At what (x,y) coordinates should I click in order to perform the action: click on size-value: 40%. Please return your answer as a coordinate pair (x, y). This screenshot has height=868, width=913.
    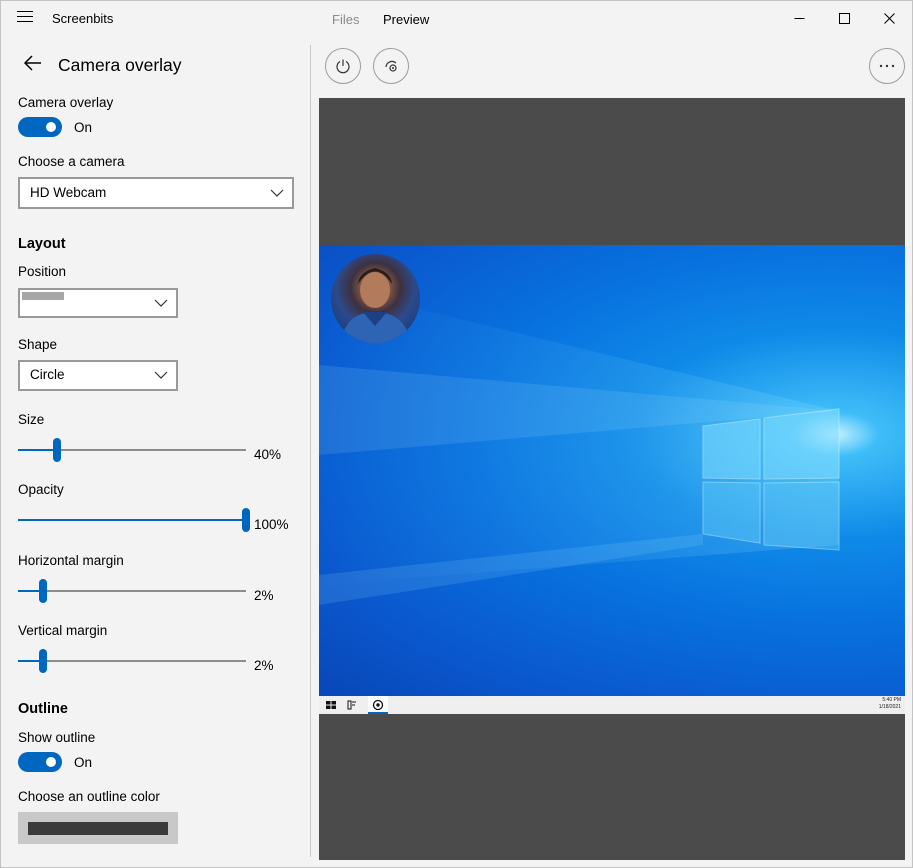
    Looking at the image, I should click on (268, 454).